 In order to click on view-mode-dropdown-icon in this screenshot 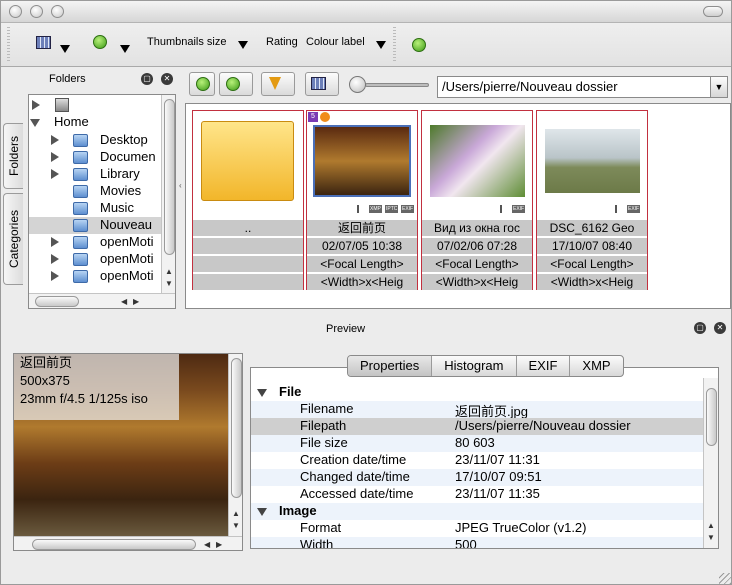, I will do `click(65, 49)`.